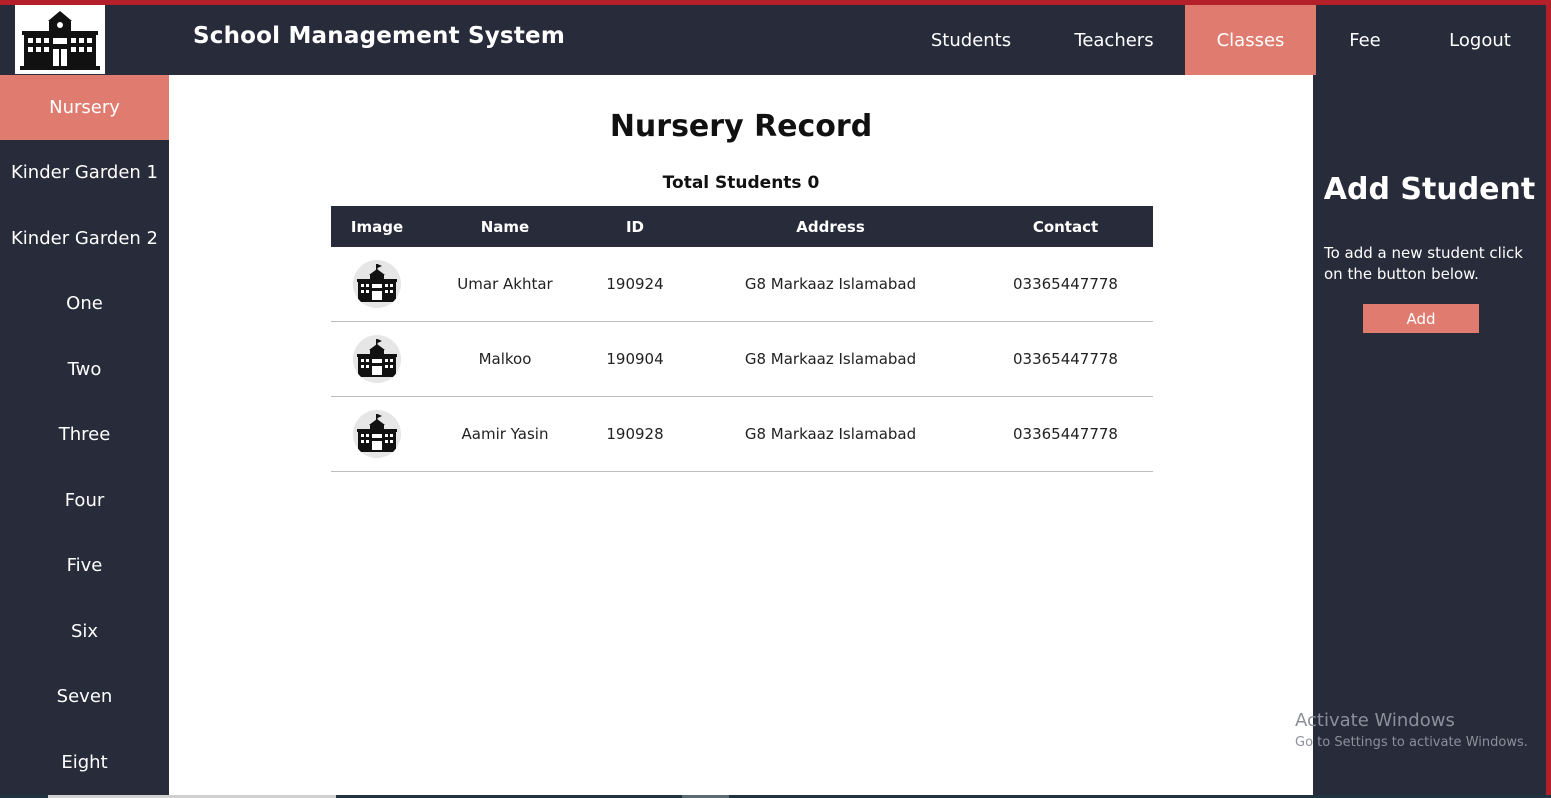 The width and height of the screenshot is (1551, 798). I want to click on window-right-border, so click(1548, 399).